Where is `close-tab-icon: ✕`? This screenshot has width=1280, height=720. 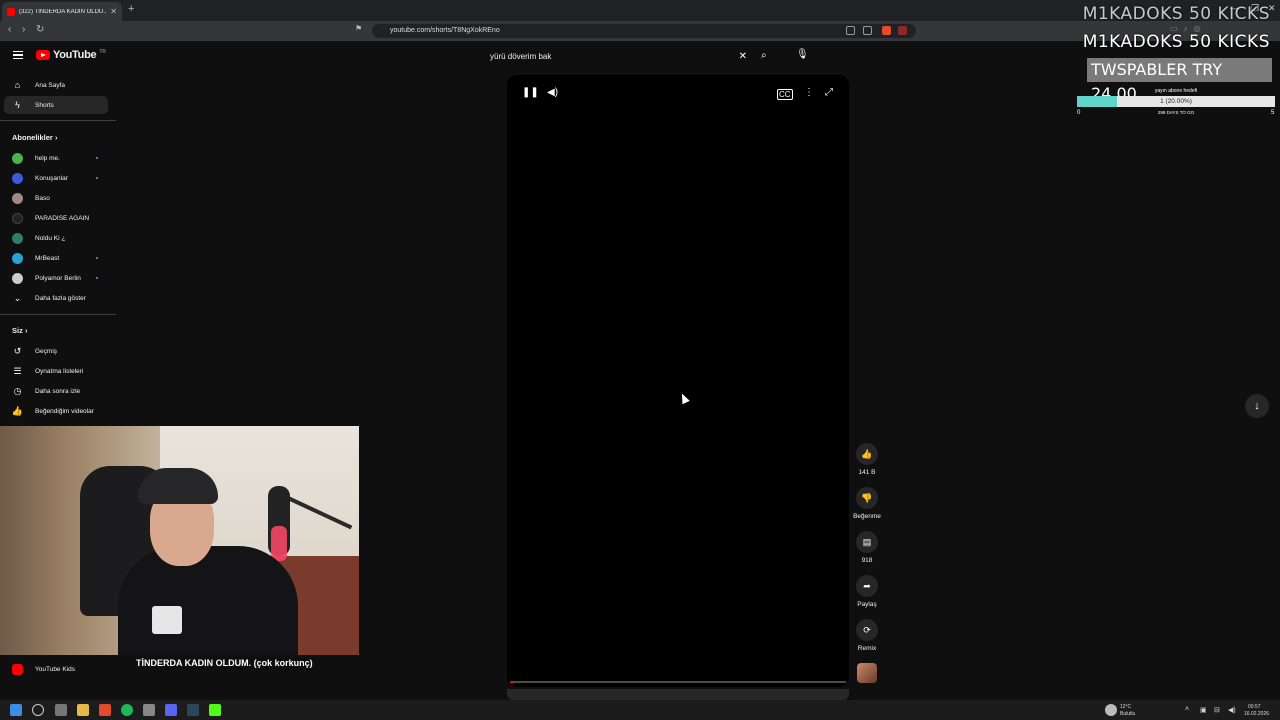 close-tab-icon: ✕ is located at coordinates (113, 11).